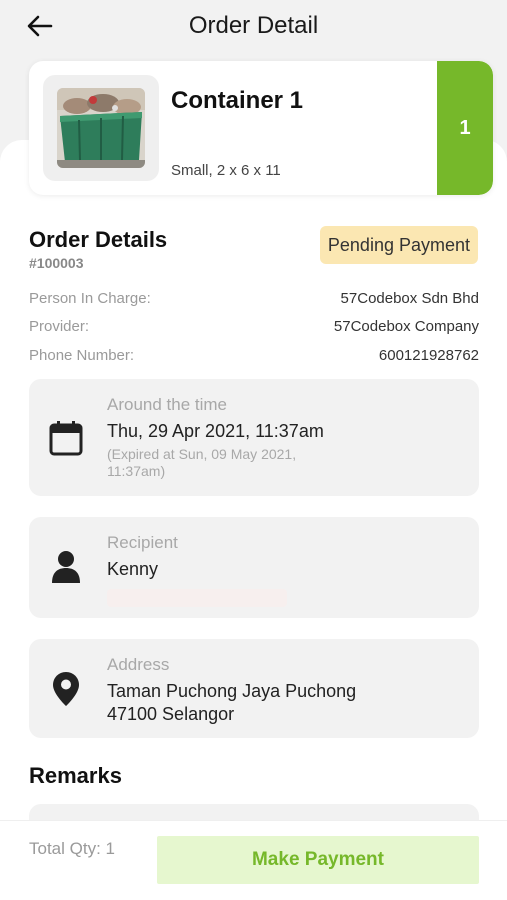  I want to click on detail-row-provider: Provider: 57Codebox Company, so click(254, 326).